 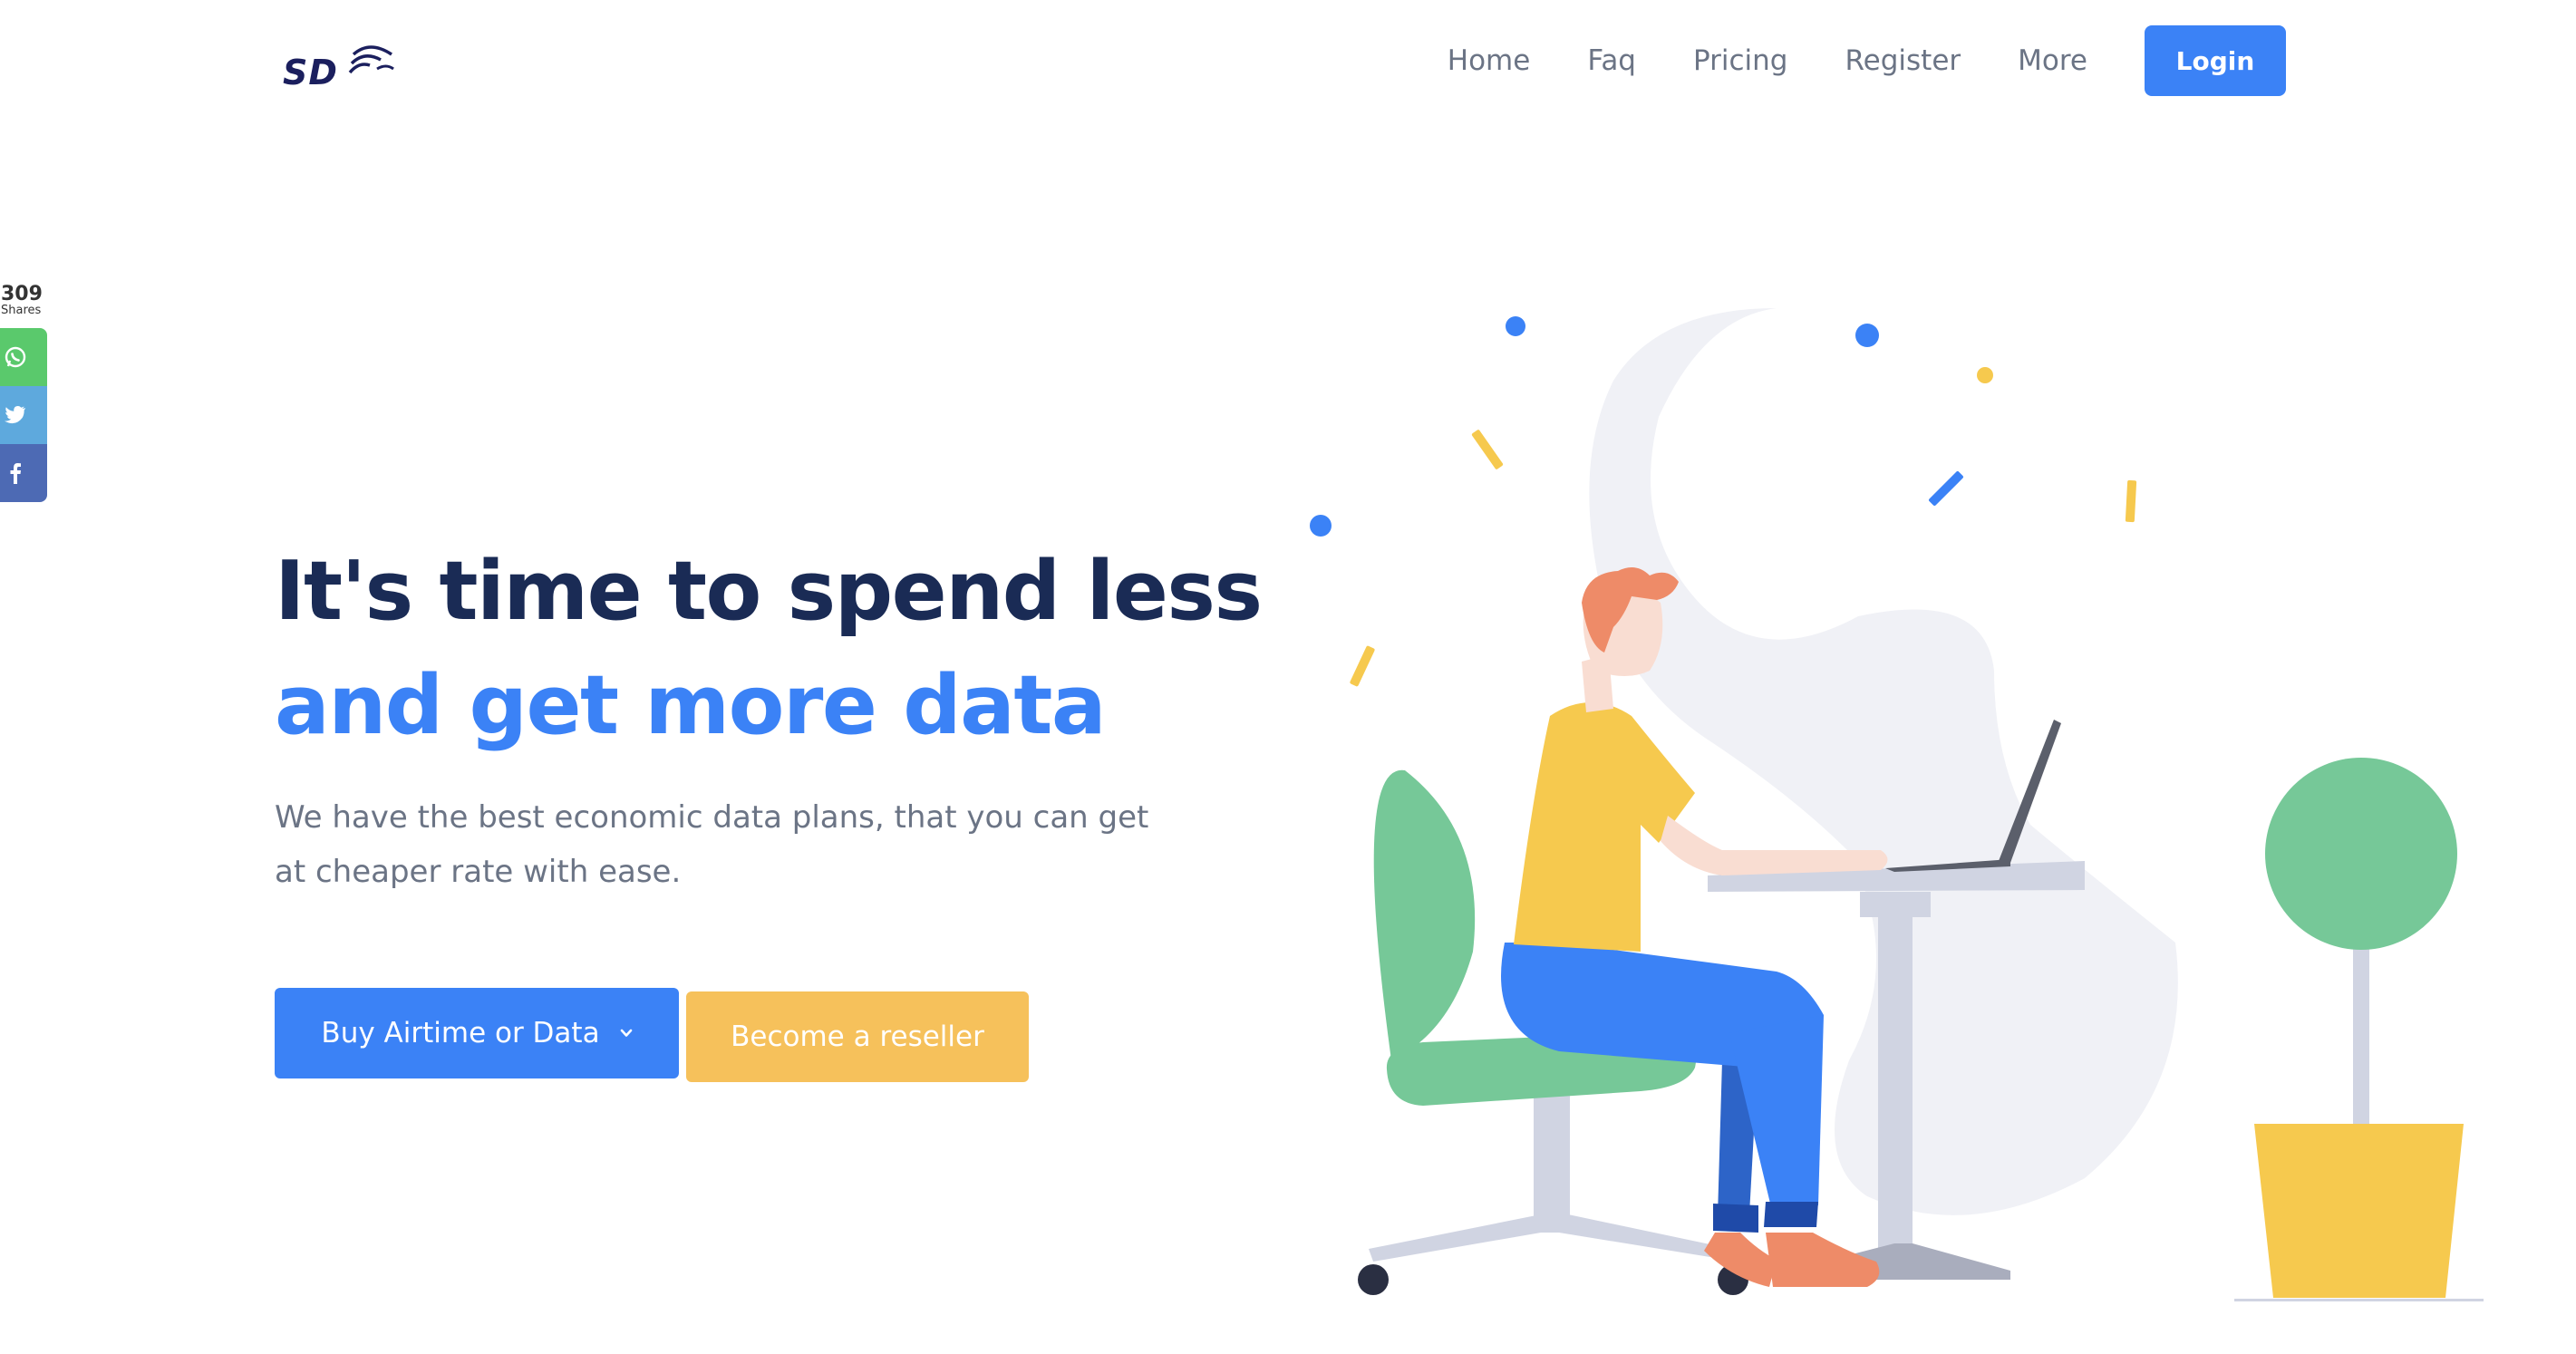 I want to click on header: SD Home Faq Pricing Register More Login, so click(x=1288, y=63).